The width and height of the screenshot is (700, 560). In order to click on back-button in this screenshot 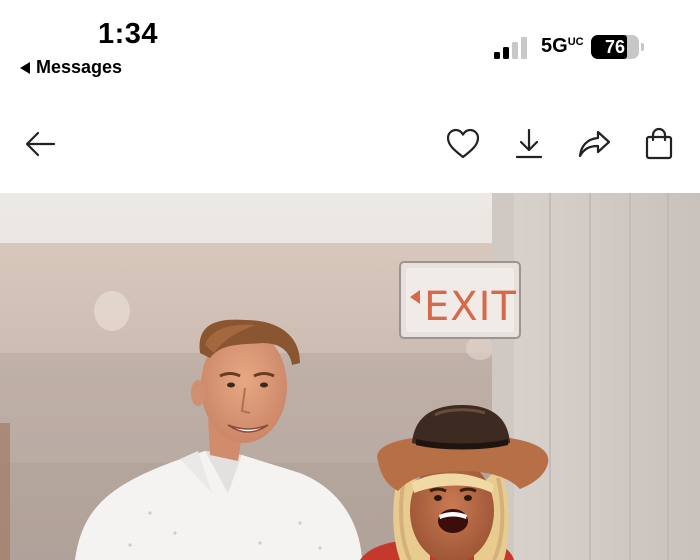, I will do `click(40, 144)`.